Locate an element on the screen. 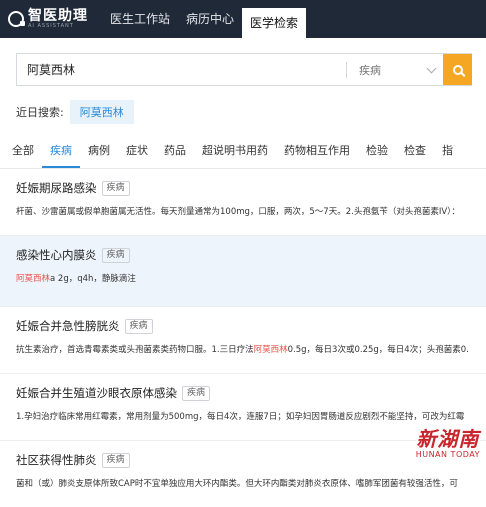  search-type-value: 疾病 is located at coordinates (370, 70).